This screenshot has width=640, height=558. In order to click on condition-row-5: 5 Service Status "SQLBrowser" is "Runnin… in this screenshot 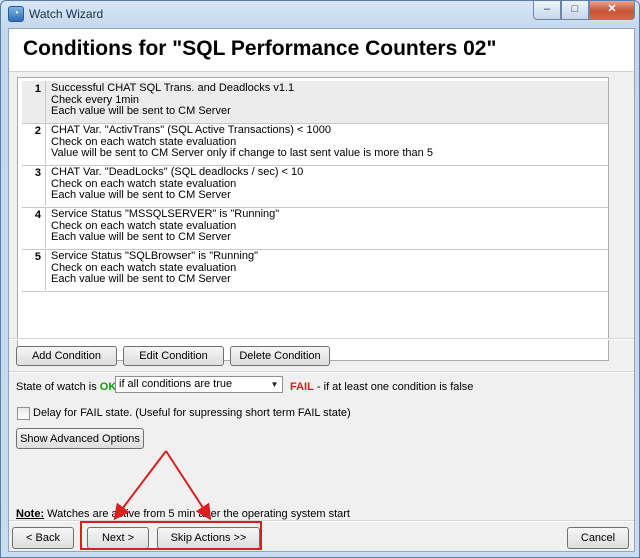, I will do `click(315, 270)`.